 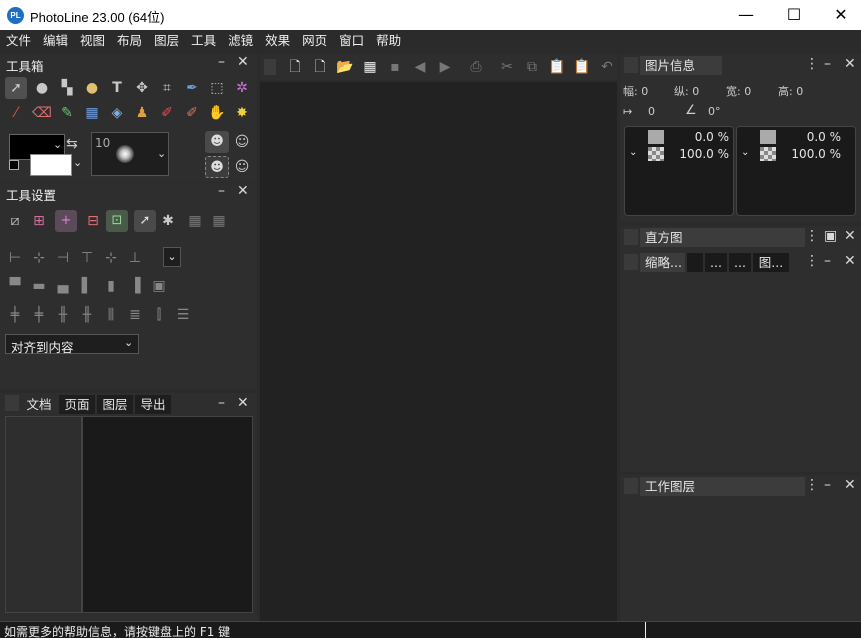 I want to click on new-document-icon: 🗋, so click(x=295, y=67).